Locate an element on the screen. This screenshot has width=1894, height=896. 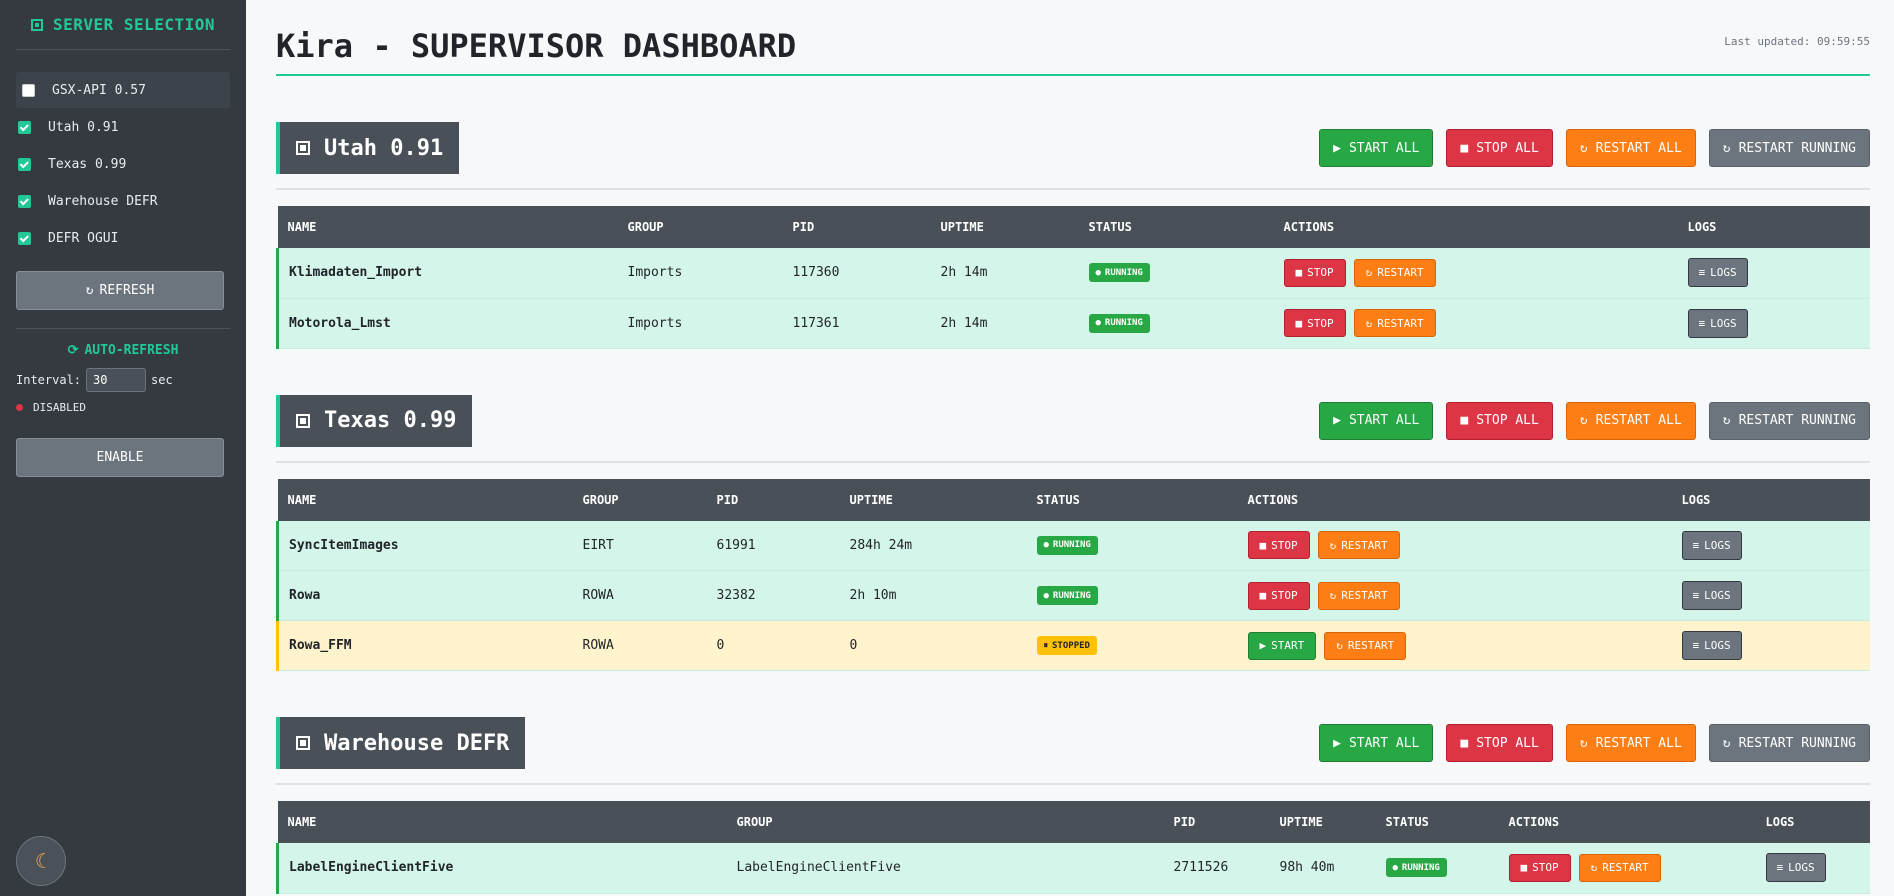
stop-label: STOP is located at coordinates (1320, 273).